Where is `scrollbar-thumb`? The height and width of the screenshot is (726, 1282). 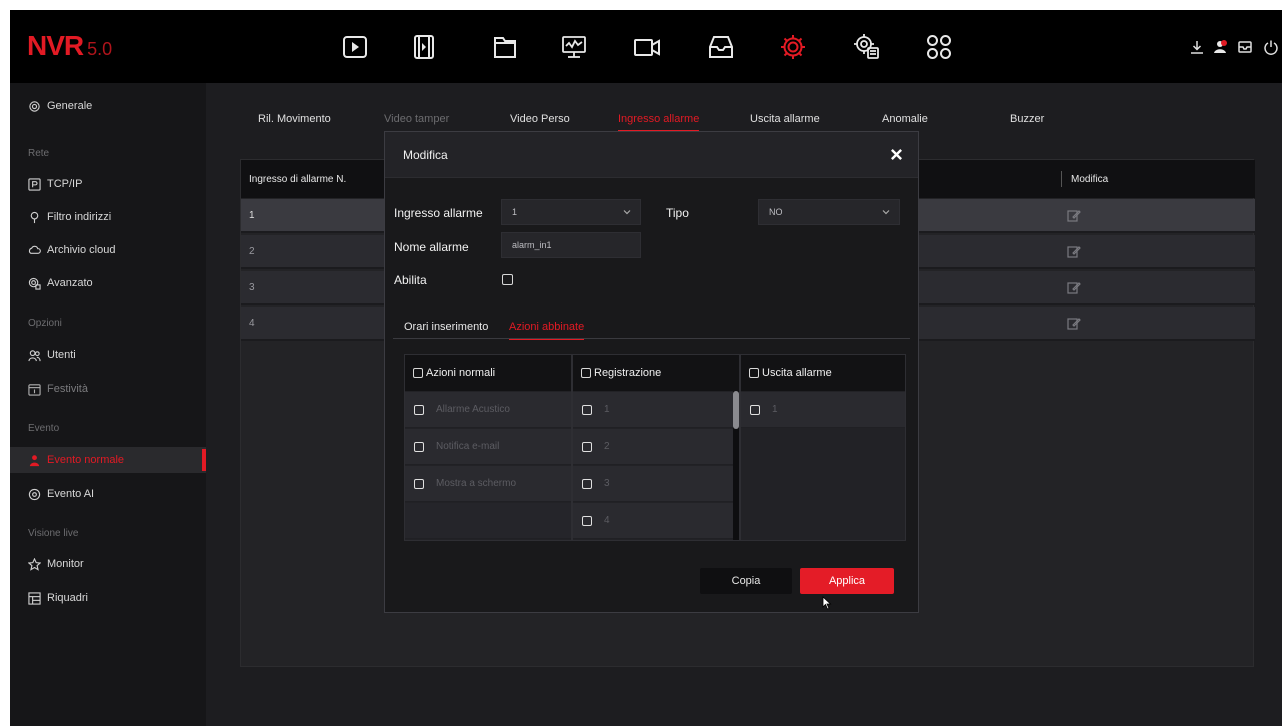
scrollbar-thumb is located at coordinates (736, 410).